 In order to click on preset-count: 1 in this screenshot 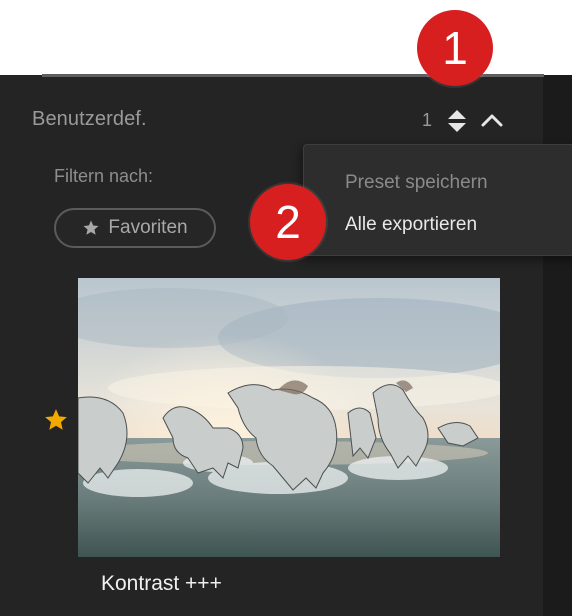, I will do `click(427, 120)`.